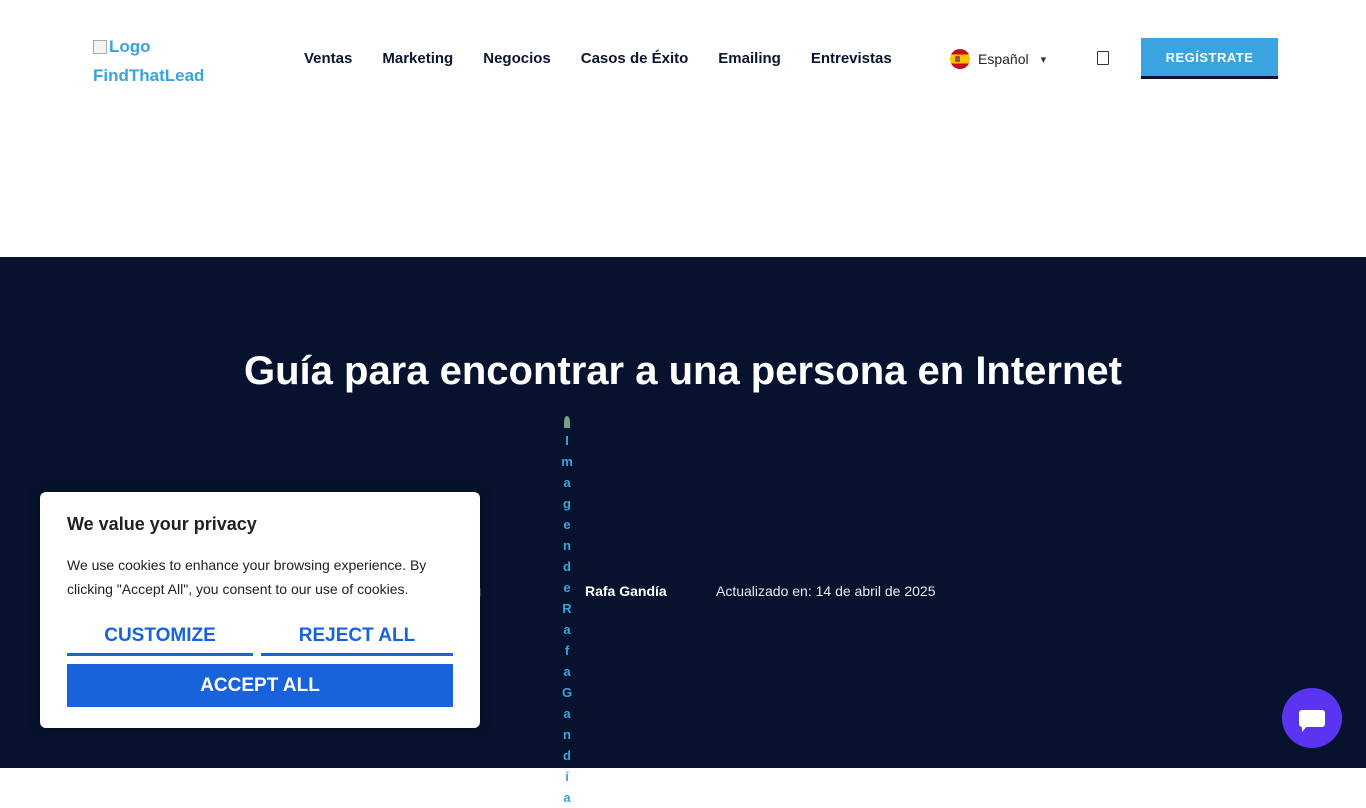  What do you see at coordinates (160, 637) in the screenshot?
I see `customize-button: CUSTOMIZE` at bounding box center [160, 637].